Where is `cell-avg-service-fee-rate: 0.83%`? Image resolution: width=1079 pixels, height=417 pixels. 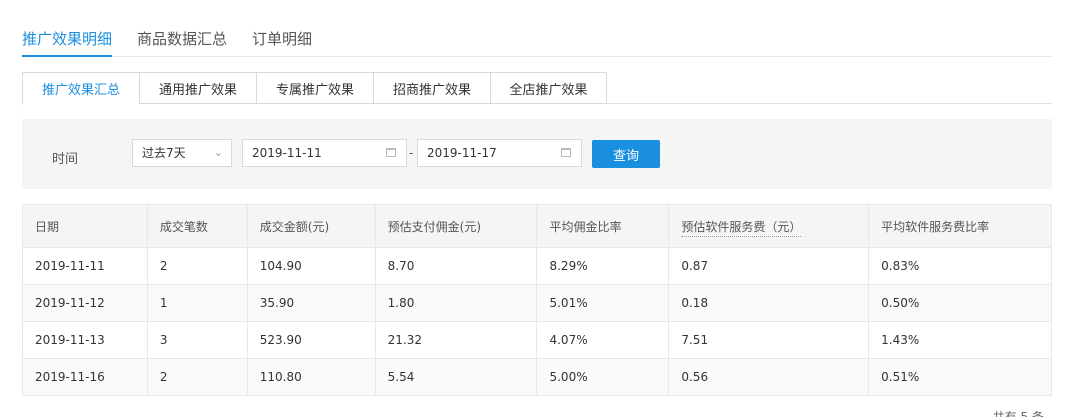
cell-avg-service-fee-rate: 0.83% is located at coordinates (960, 266).